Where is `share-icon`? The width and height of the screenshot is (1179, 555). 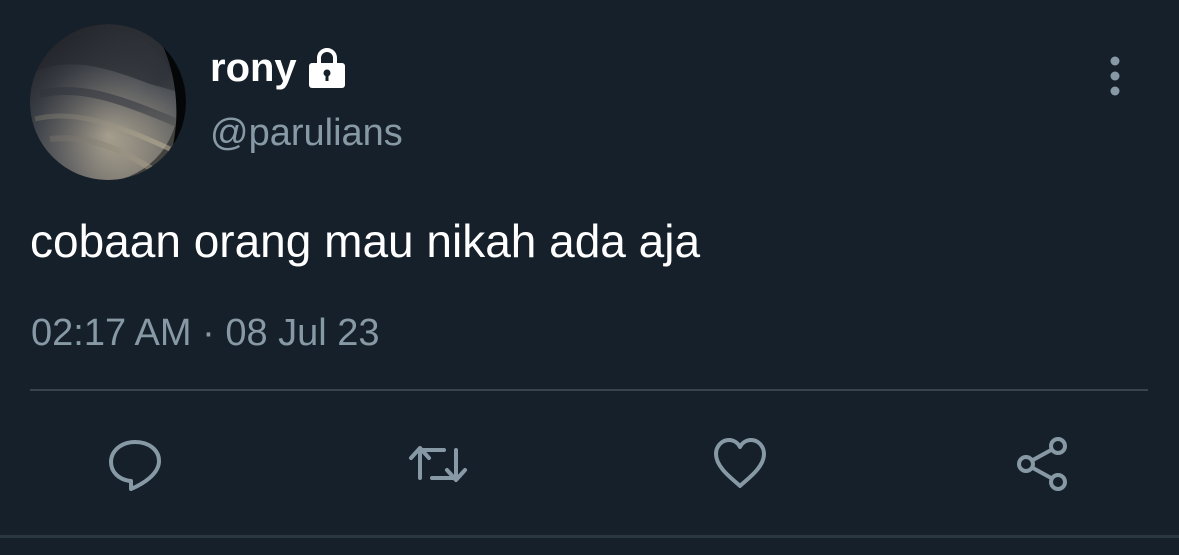
share-icon is located at coordinates (1042, 464).